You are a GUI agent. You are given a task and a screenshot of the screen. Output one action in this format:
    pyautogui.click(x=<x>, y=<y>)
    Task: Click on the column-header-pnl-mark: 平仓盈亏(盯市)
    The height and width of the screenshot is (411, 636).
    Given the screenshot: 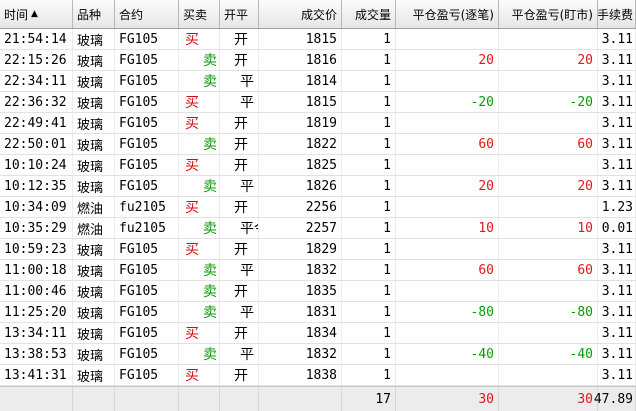 What is the action you would take?
    pyautogui.click(x=548, y=14)
    